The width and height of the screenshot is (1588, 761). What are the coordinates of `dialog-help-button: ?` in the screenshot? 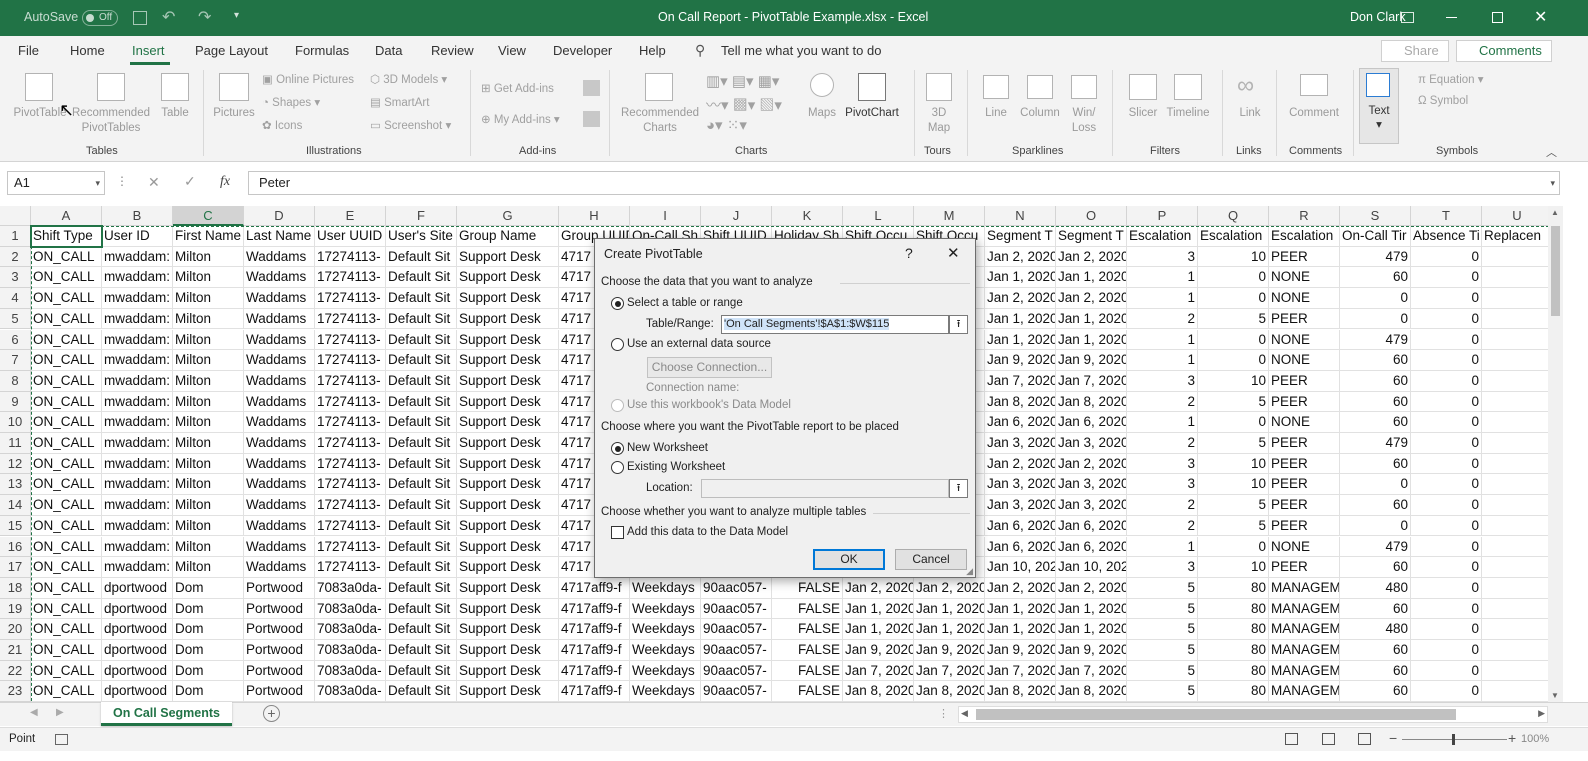 It's located at (909, 253).